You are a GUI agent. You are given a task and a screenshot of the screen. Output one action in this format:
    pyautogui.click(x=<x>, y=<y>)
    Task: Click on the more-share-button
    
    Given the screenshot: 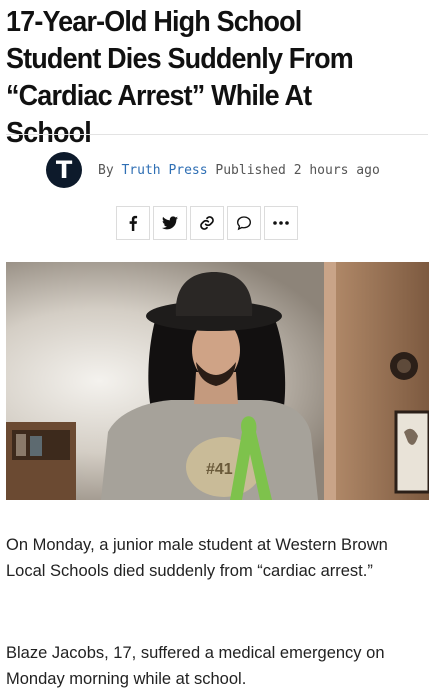 What is the action you would take?
    pyautogui.click(x=281, y=223)
    